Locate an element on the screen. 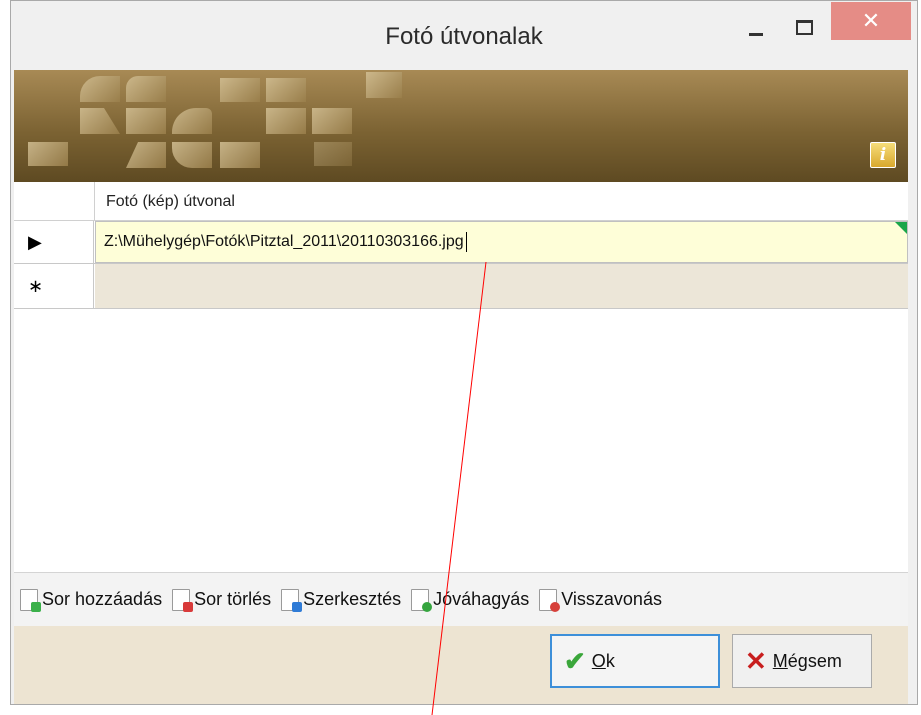 The image size is (921, 715). delete-row-button: Sor törlés is located at coordinates (222, 600).